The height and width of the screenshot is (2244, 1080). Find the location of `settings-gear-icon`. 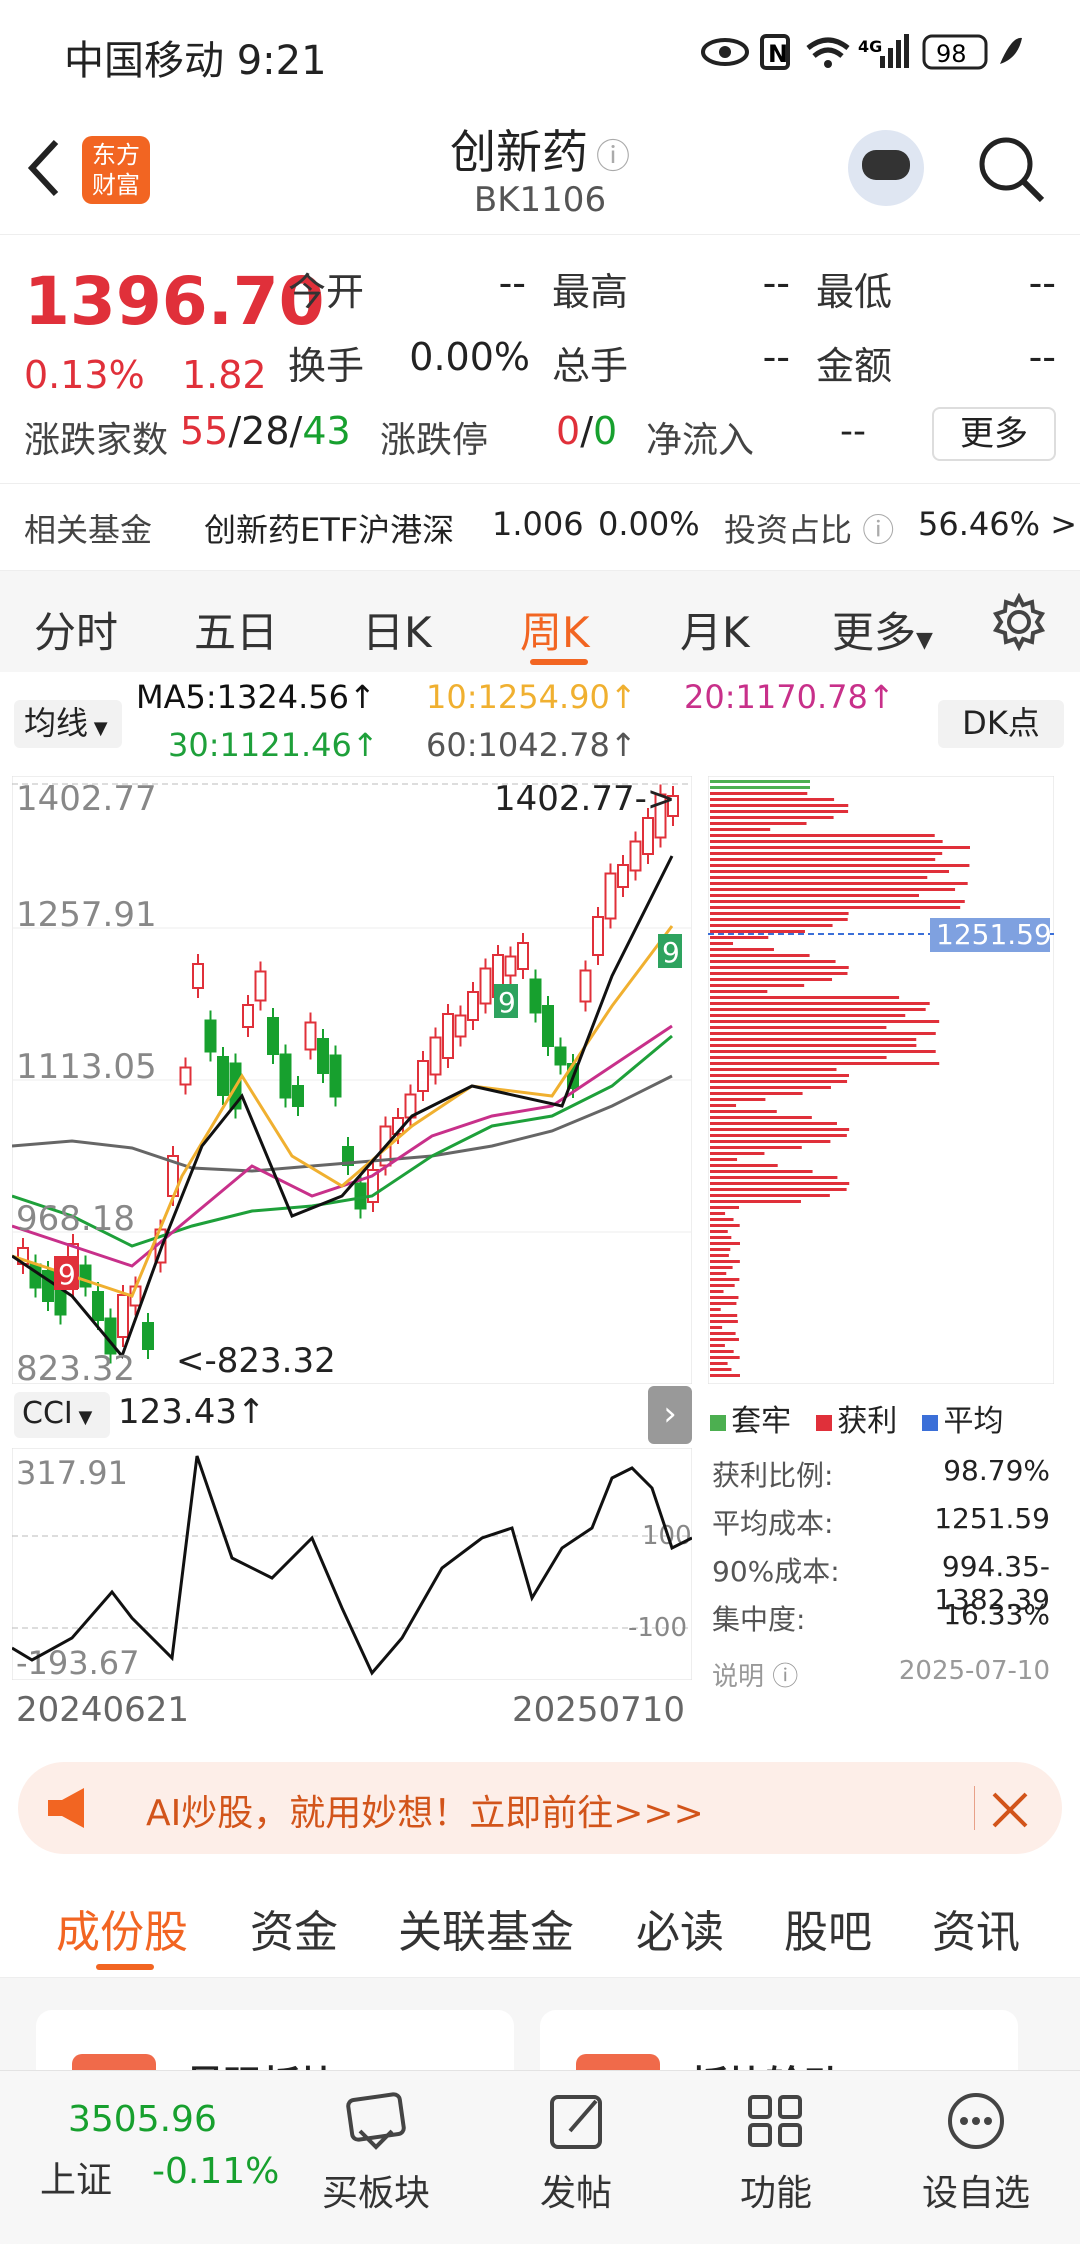

settings-gear-icon is located at coordinates (1019, 622).